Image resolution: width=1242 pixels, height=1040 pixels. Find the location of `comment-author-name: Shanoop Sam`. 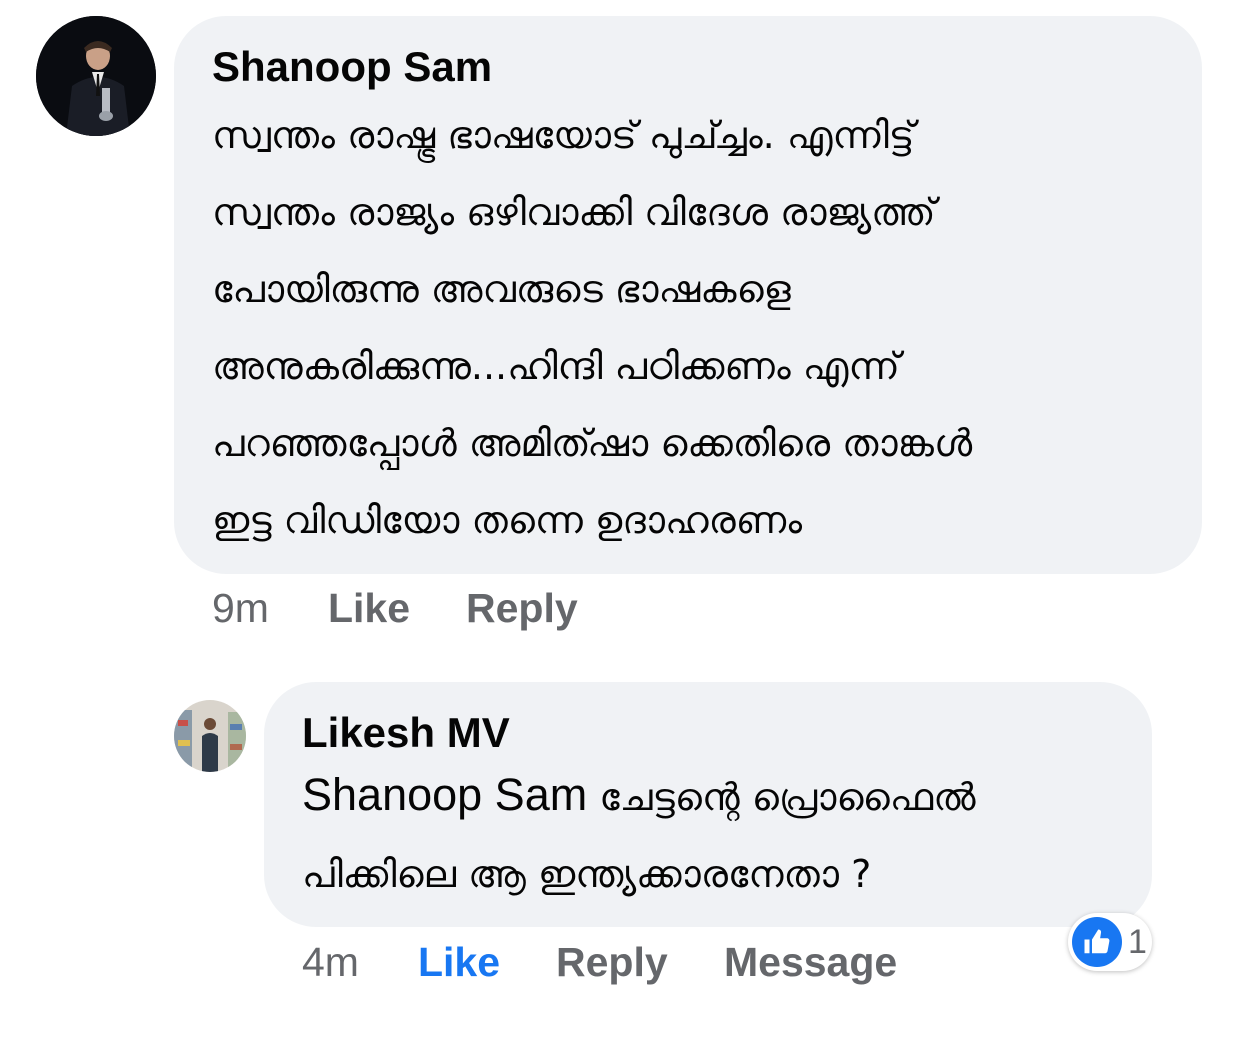

comment-author-name: Shanoop Sam is located at coordinates (692, 67).